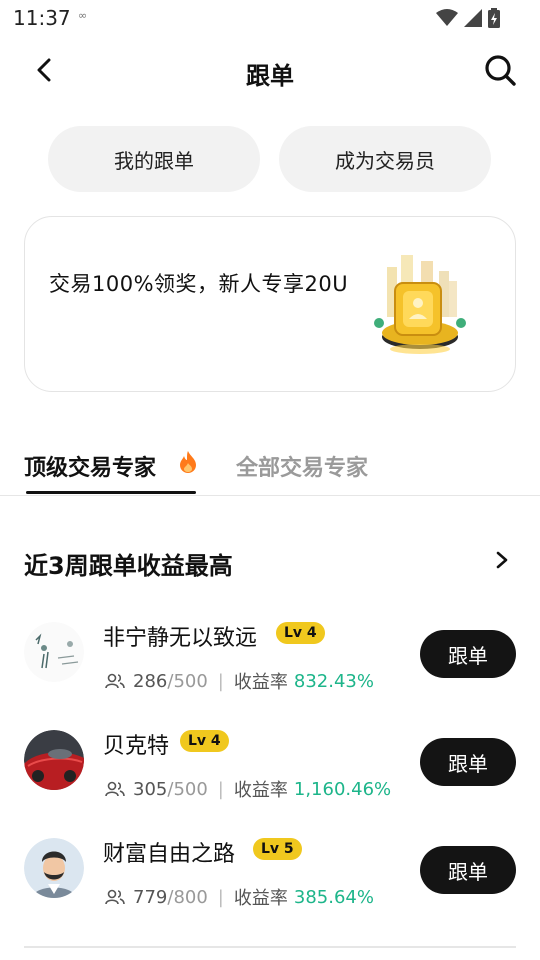 The width and height of the screenshot is (540, 960). I want to click on divider, so click(270, 947).